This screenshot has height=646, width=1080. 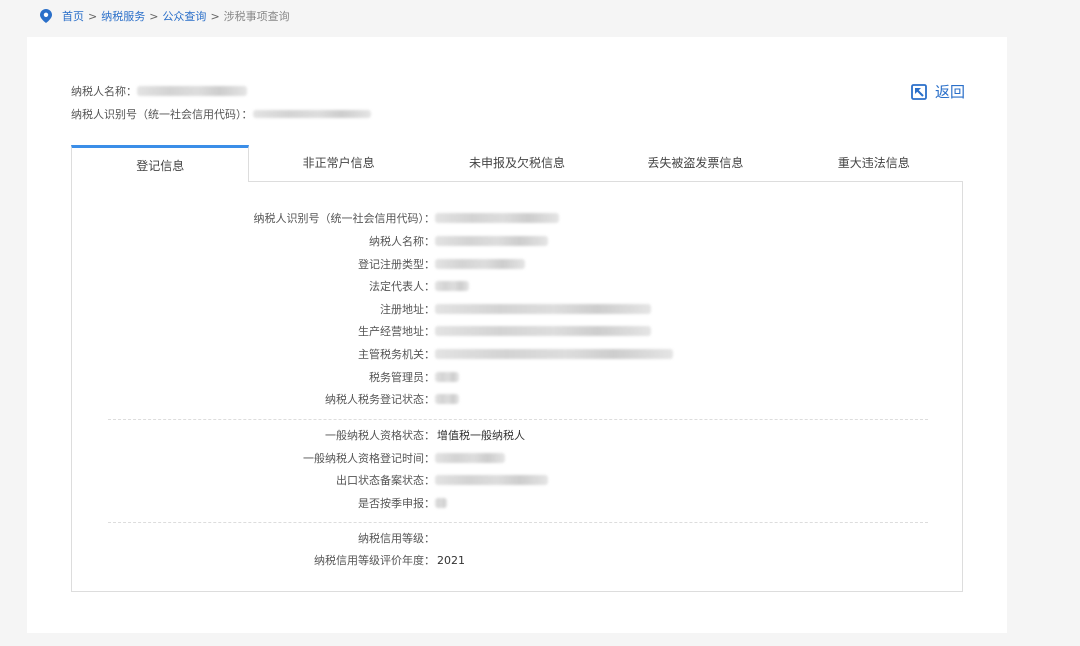 What do you see at coordinates (160, 163) in the screenshot?
I see `tab-registration-info: 登记信息` at bounding box center [160, 163].